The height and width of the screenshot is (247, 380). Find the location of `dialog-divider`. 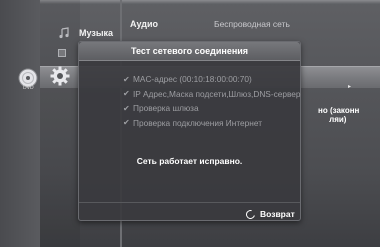

dialog-divider is located at coordinates (189, 202).